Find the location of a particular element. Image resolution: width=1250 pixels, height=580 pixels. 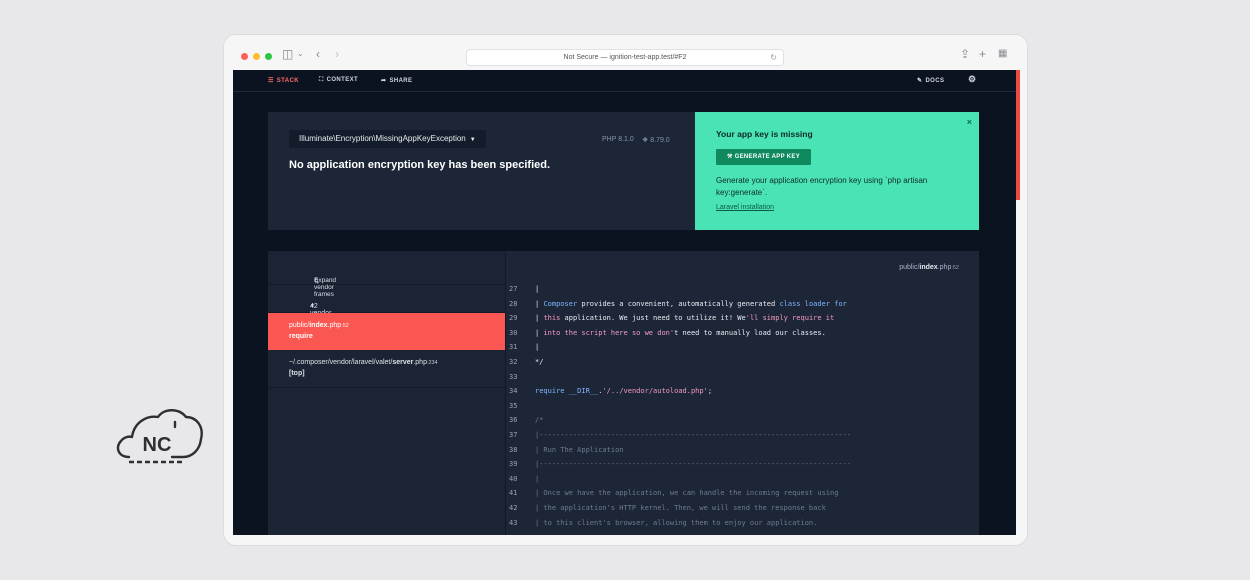

ignition-nav: ☰ STACK ⛶ CONTEXT ➦ SHARE ✎ DOCS ⚙ is located at coordinates (624, 81).